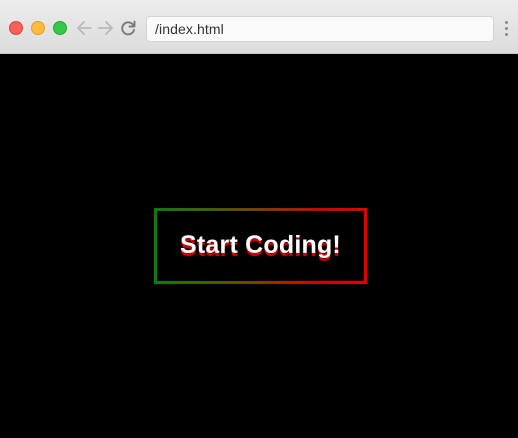 This screenshot has width=518, height=438. I want to click on reload-button, so click(128, 28).